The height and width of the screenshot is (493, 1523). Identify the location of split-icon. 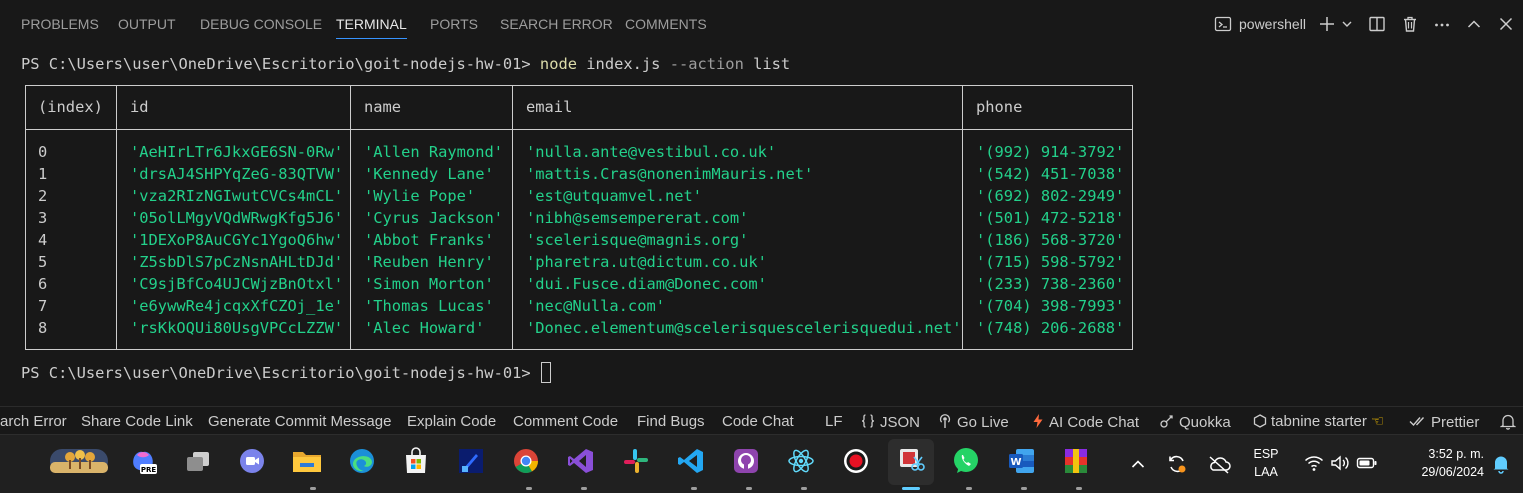
(1377, 24).